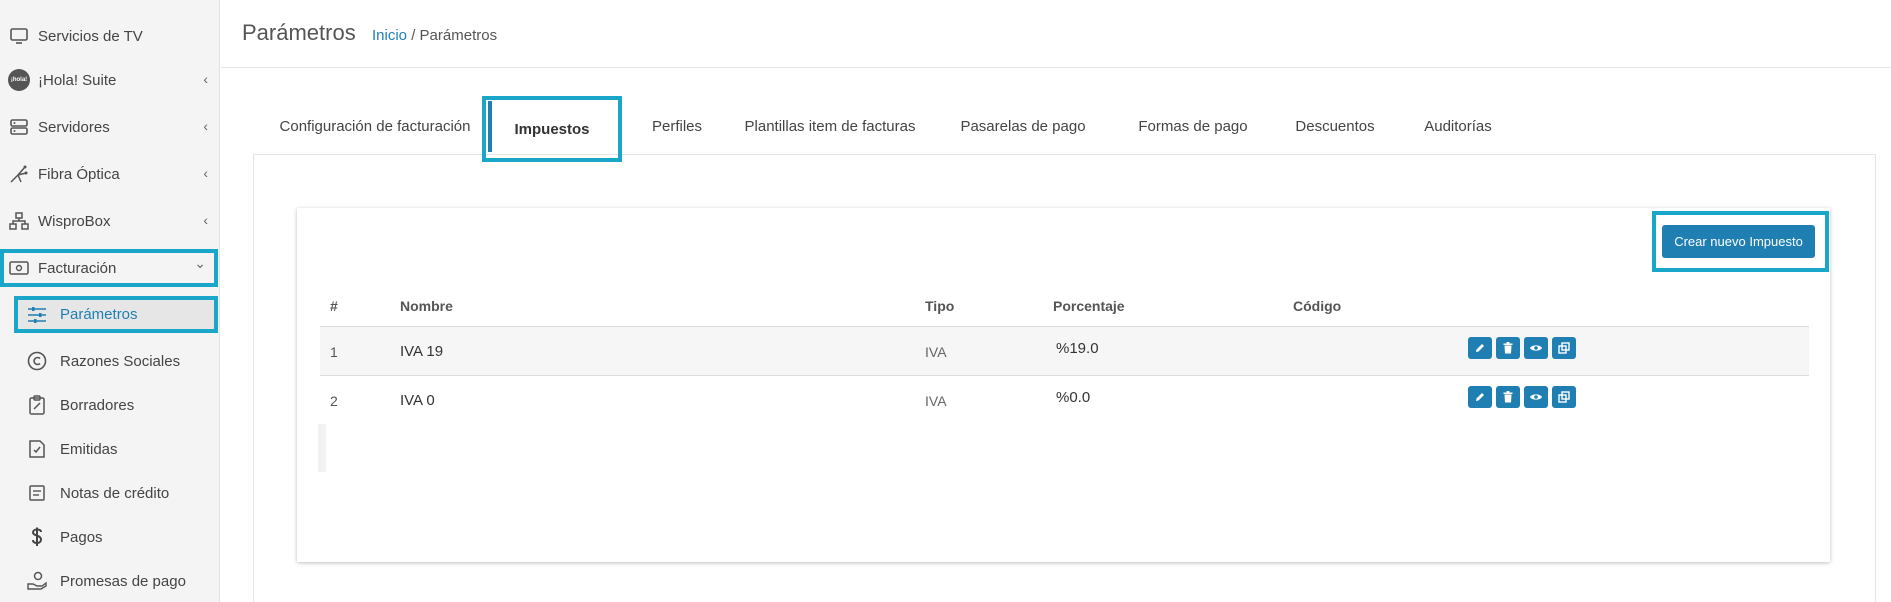 The height and width of the screenshot is (602, 1891). What do you see at coordinates (99, 314) in the screenshot?
I see `sidebar-item-label: Parámetros` at bounding box center [99, 314].